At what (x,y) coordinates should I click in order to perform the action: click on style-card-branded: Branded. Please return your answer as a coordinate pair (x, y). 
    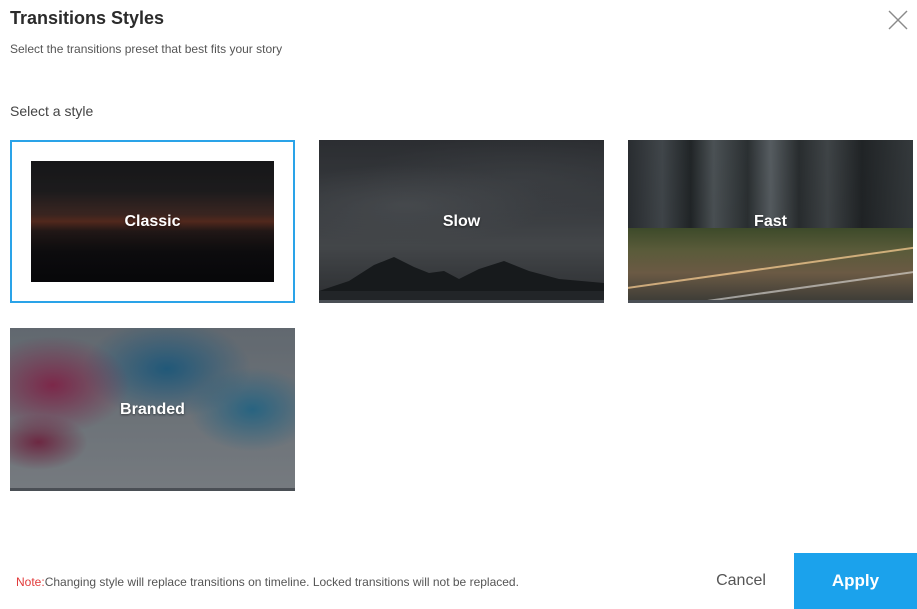
    Looking at the image, I should click on (152, 409).